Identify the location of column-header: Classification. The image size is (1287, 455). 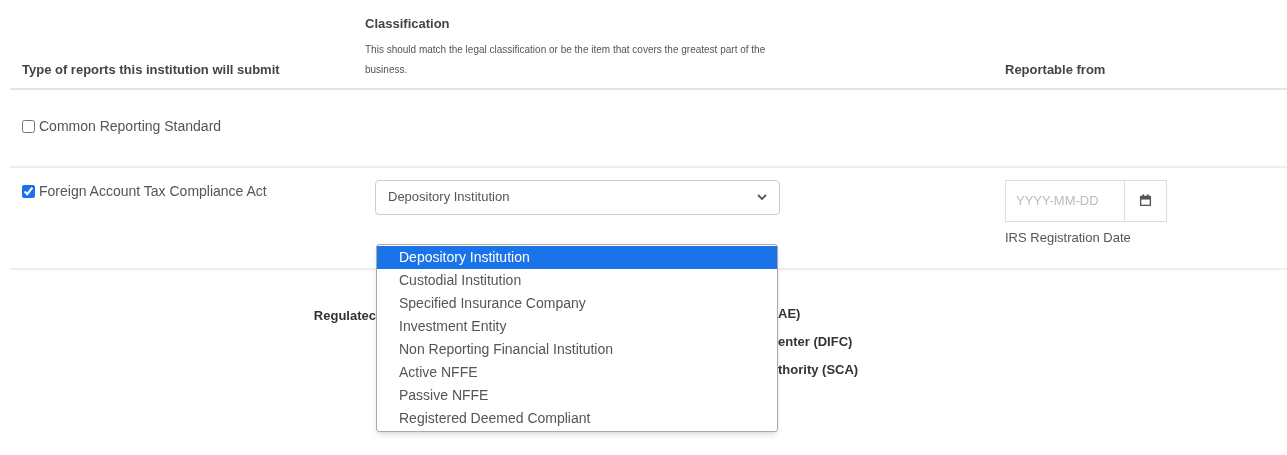
(408, 24).